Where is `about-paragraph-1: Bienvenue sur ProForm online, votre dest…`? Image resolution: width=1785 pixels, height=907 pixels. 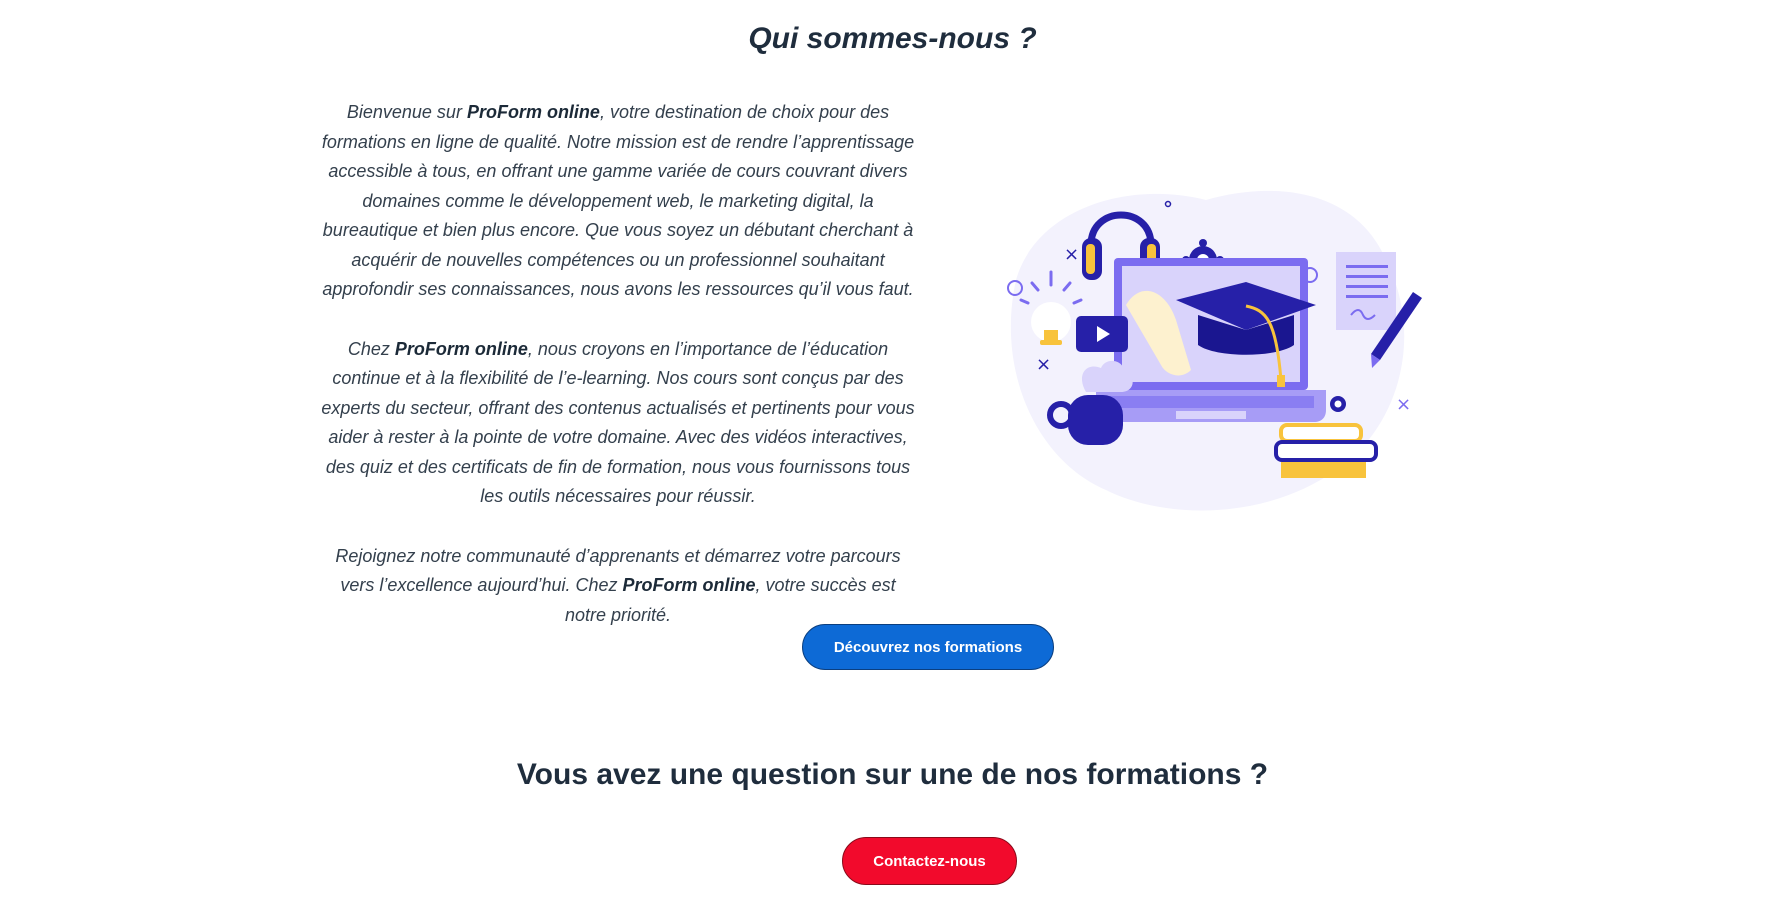
about-paragraph-1: Bienvenue sur ProForm online, votre dest… is located at coordinates (618, 201).